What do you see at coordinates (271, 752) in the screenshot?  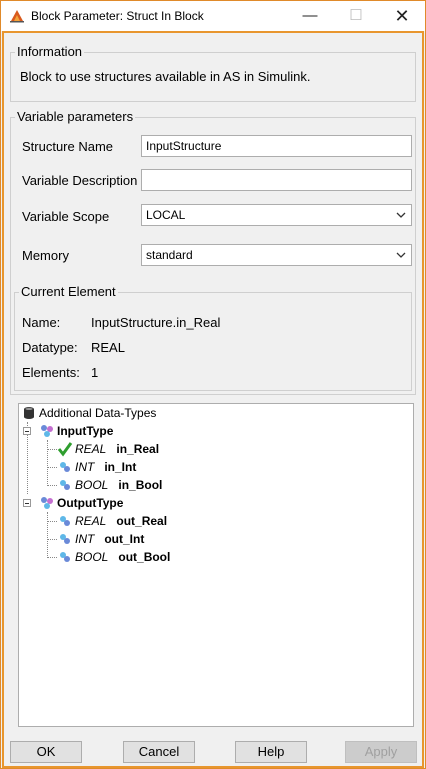 I see `help-button: Help` at bounding box center [271, 752].